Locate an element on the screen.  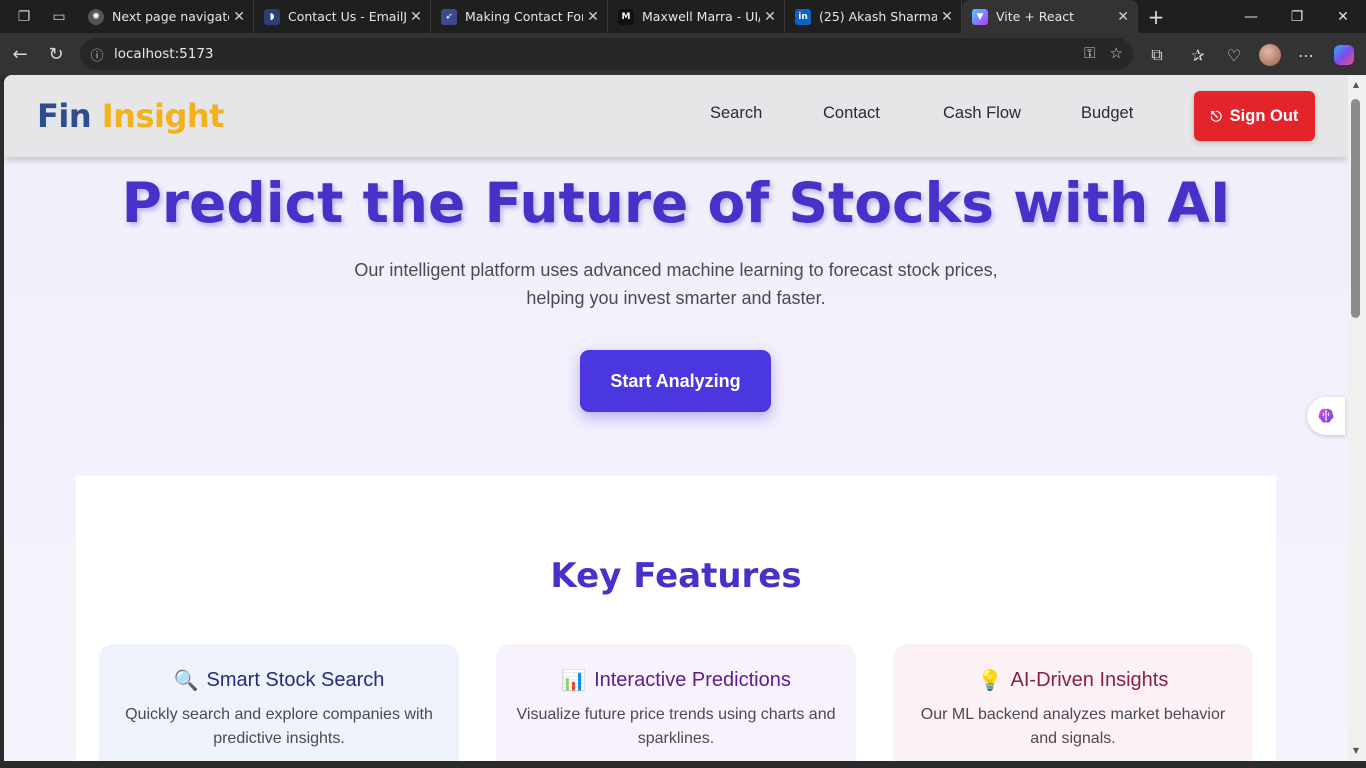
tab-actions-icon: ▭ is located at coordinates (59, 17).